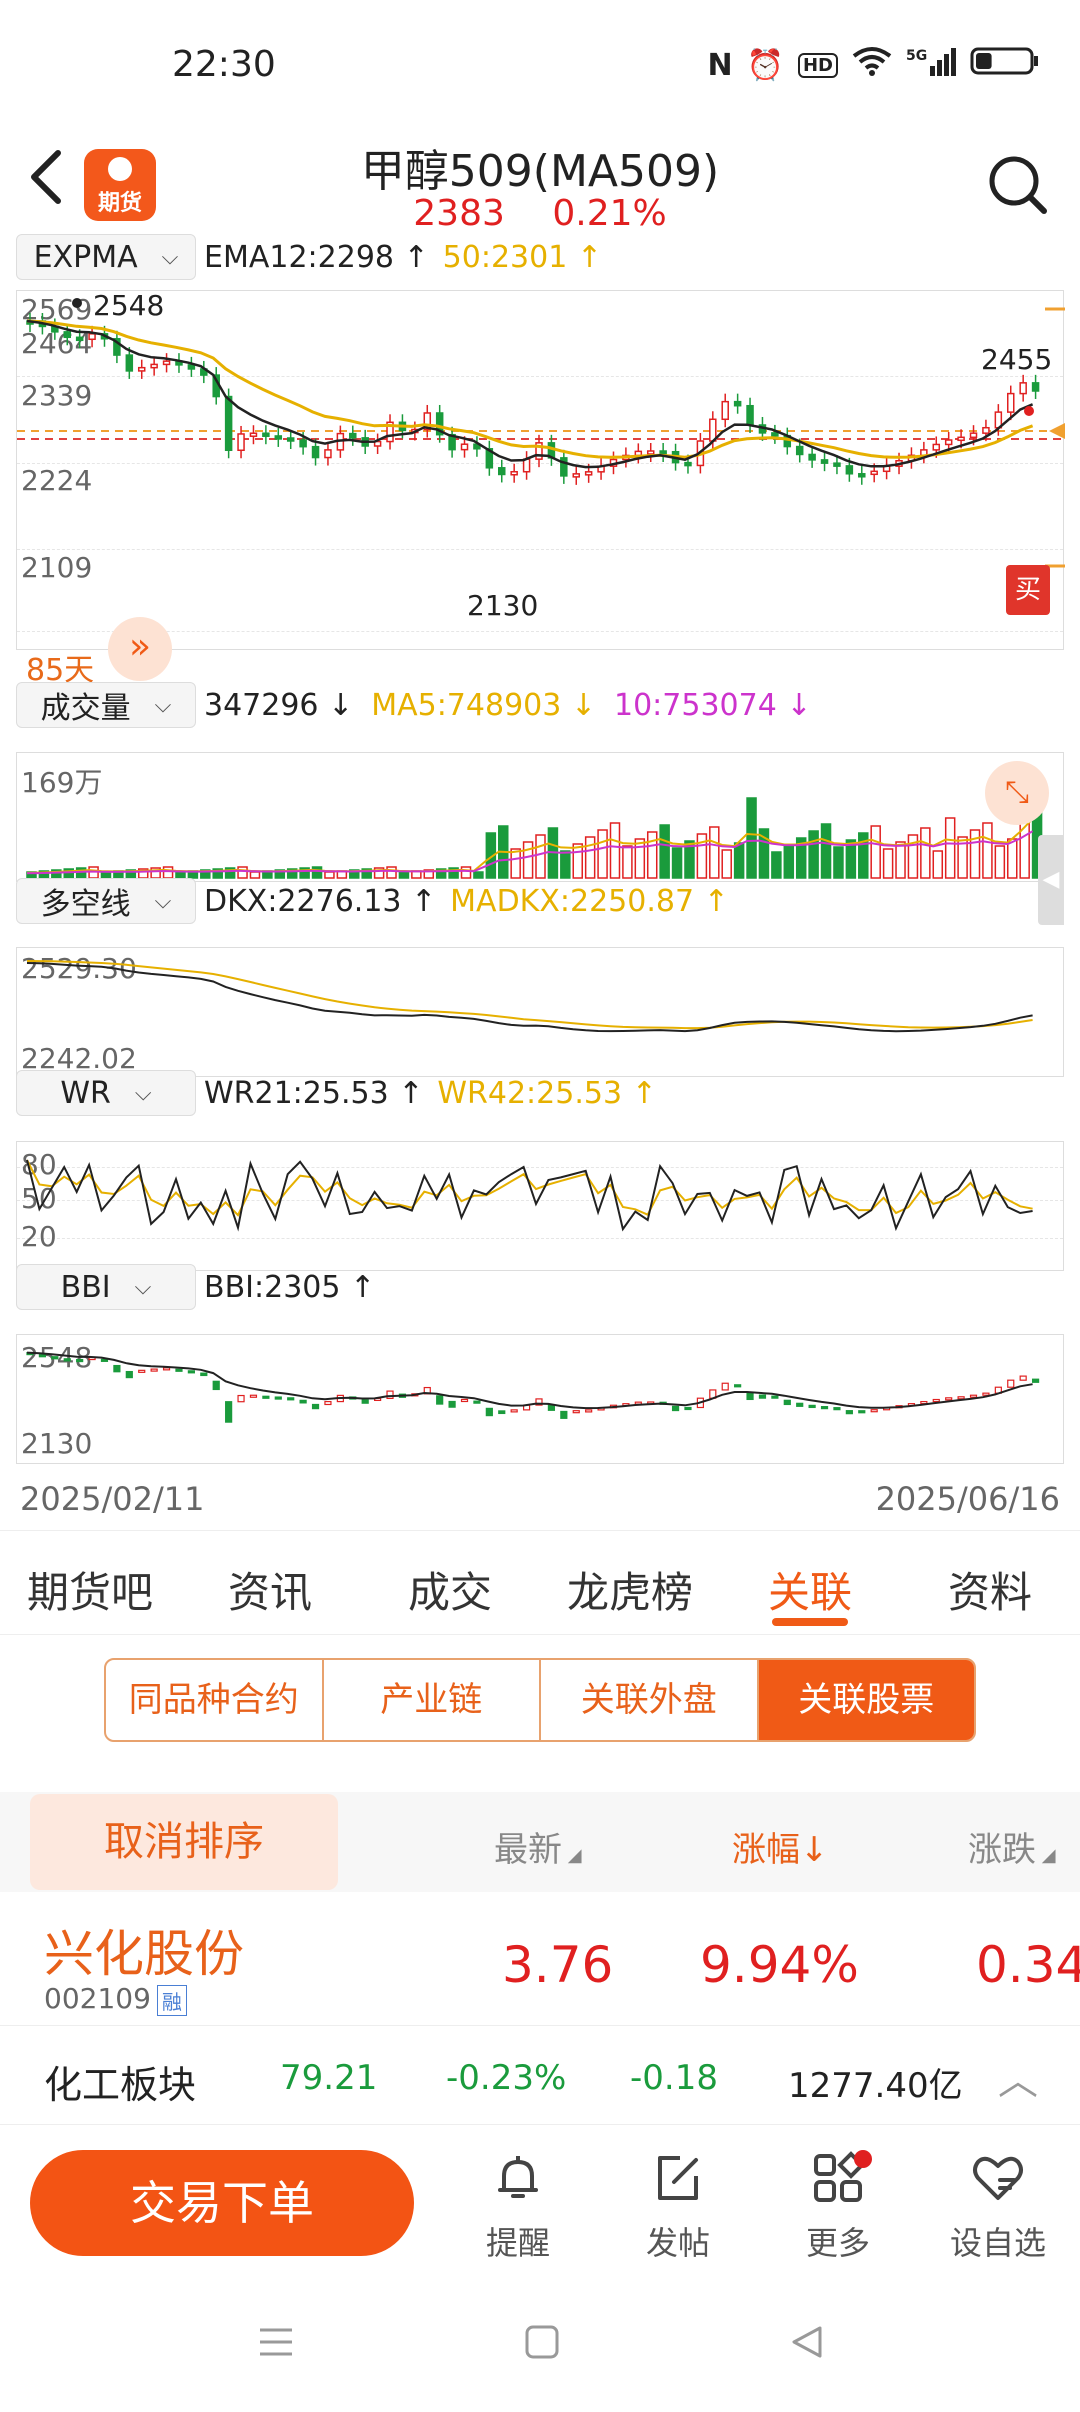 This screenshot has width=1080, height=2412. I want to click on remind-button: 提醒, so click(518, 2206).